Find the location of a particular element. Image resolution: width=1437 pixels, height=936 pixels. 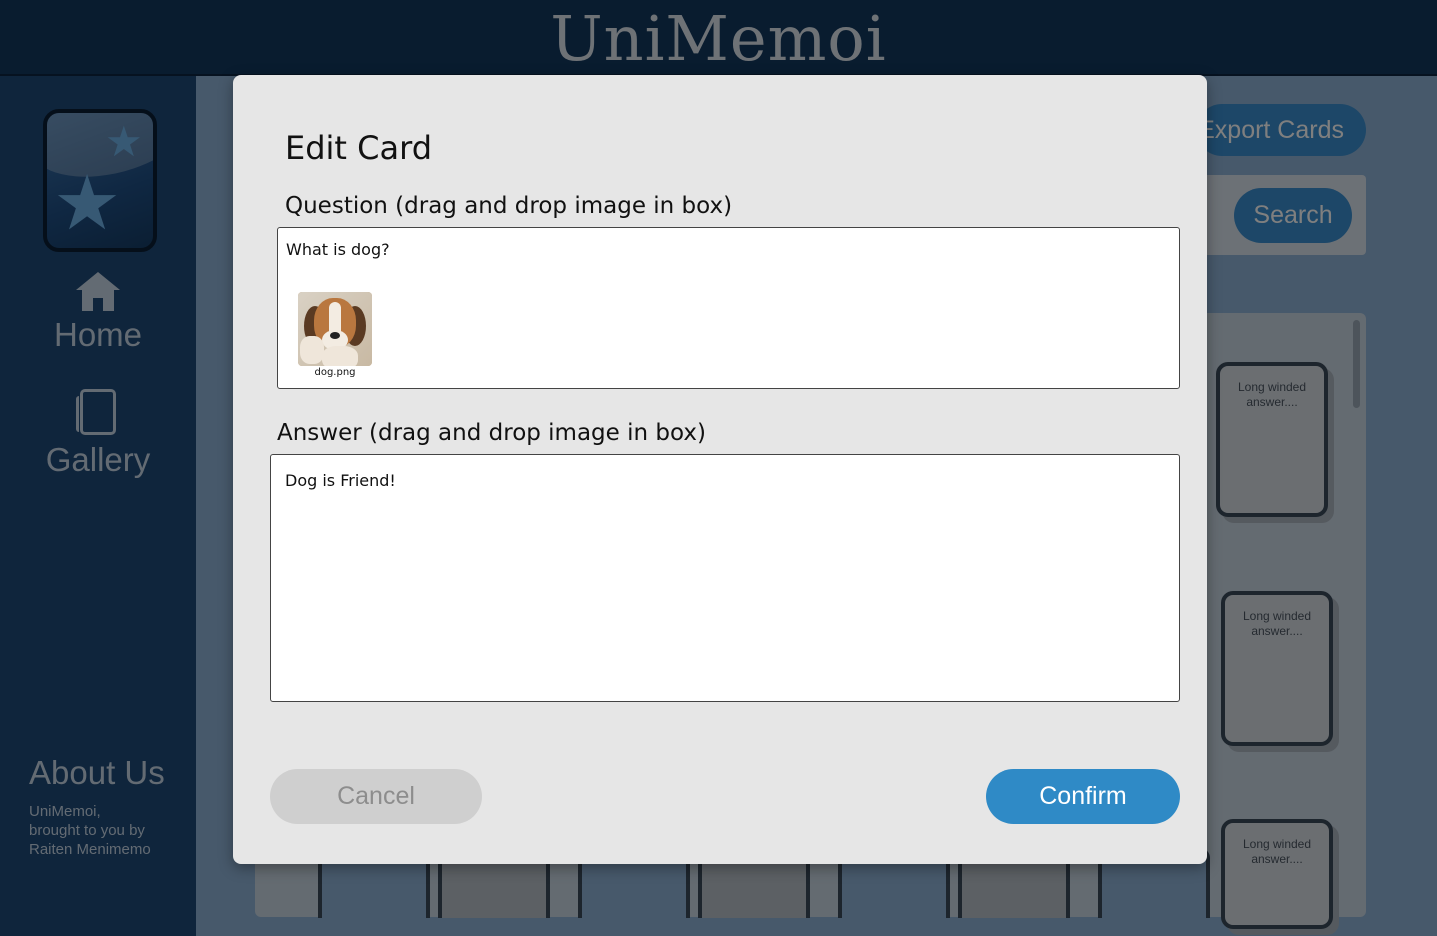

attachment-filename: dog.png is located at coordinates (335, 372).